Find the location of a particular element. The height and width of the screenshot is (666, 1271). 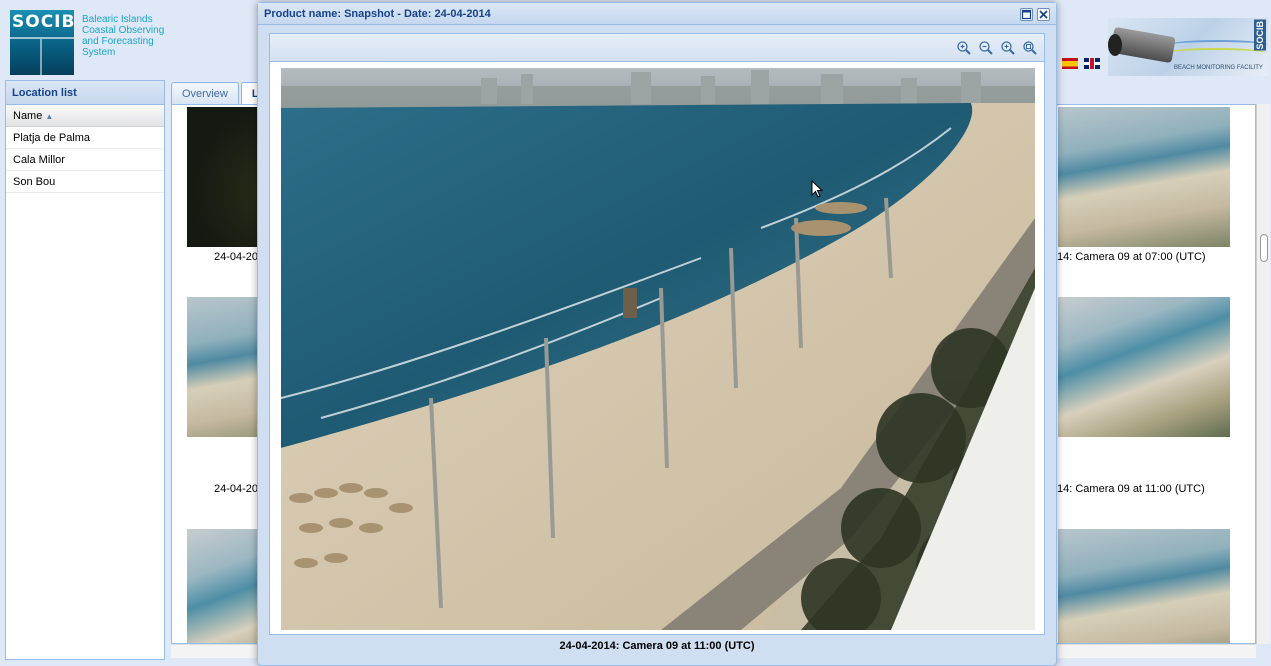

name-column-header: Name ▲ is located at coordinates (85, 116).